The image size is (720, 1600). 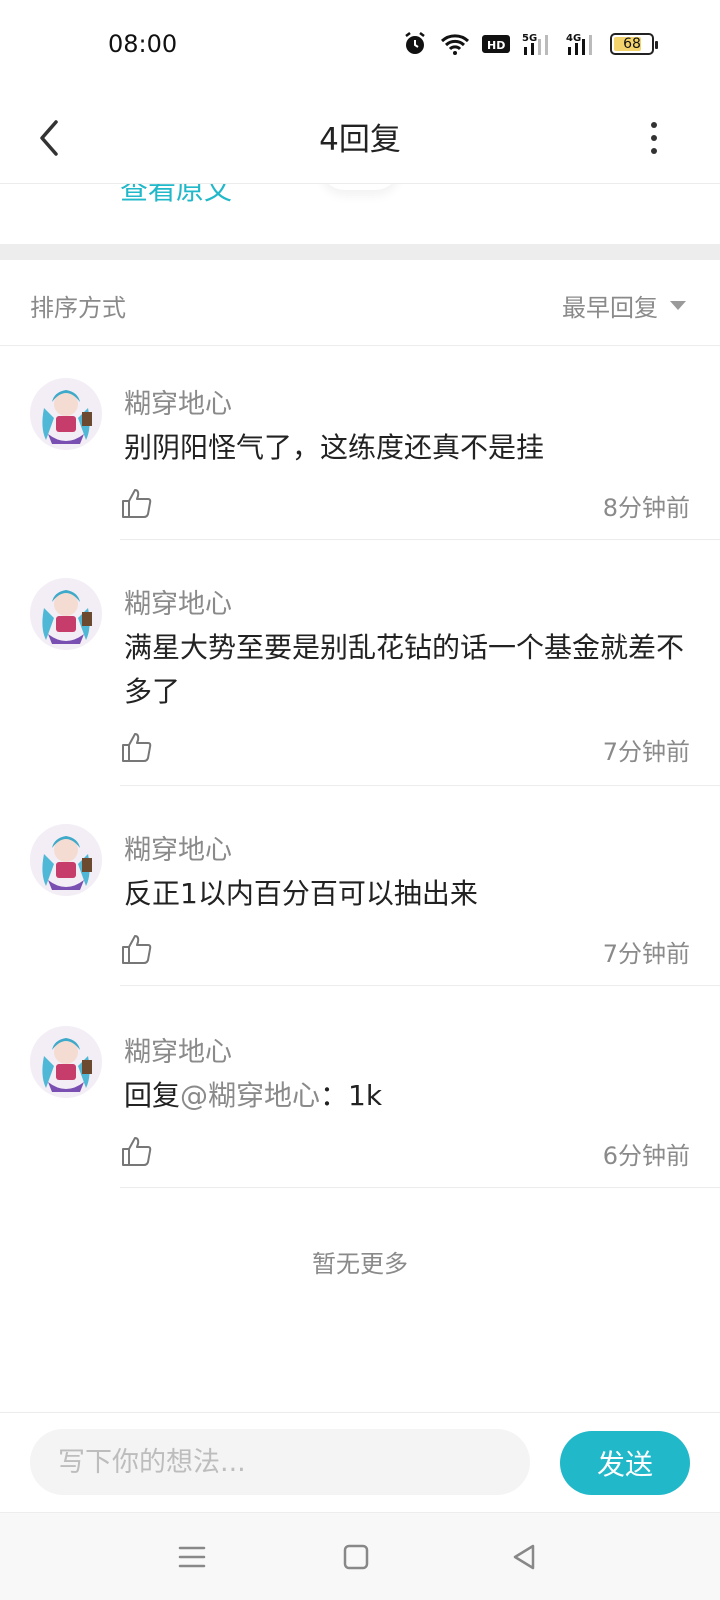 I want to click on menu-icon, so click(x=192, y=1557).